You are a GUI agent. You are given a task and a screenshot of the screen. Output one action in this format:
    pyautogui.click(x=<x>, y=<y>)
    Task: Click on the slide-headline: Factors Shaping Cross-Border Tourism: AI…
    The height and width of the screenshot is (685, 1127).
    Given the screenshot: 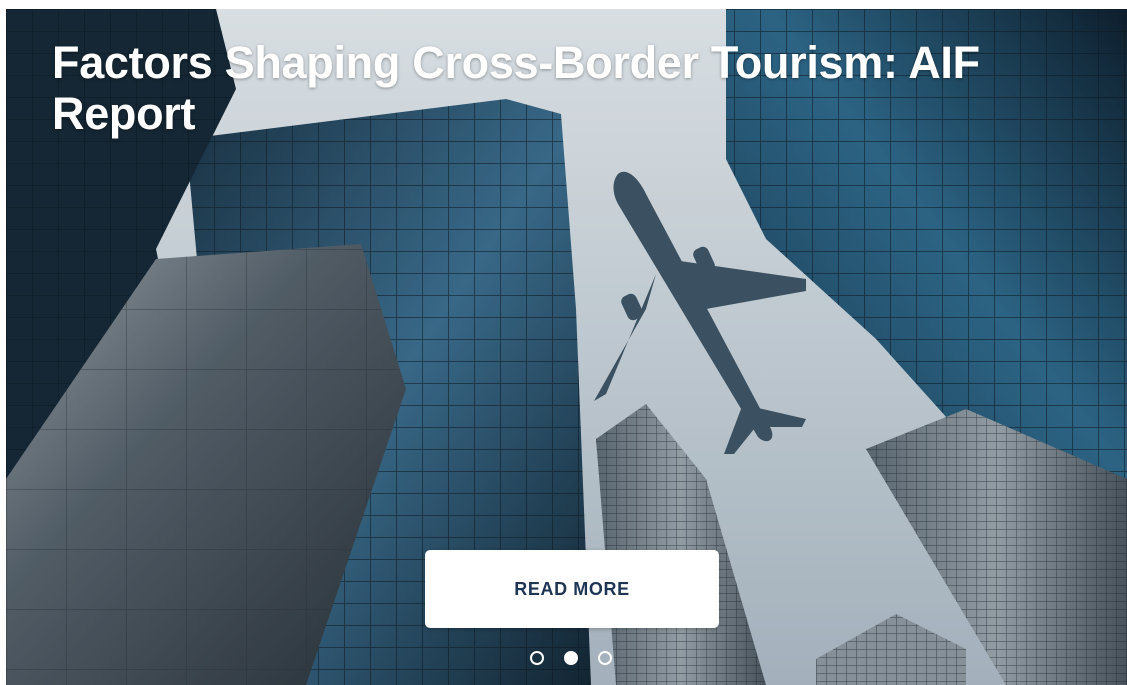 What is the action you would take?
    pyautogui.click(x=542, y=88)
    